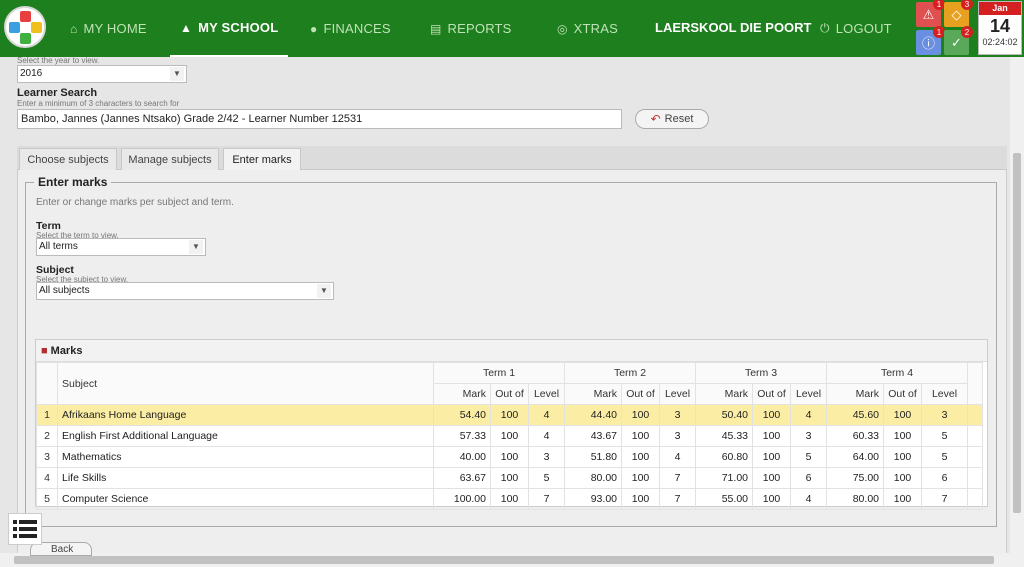 This screenshot has height=567, width=1024. I want to click on reset-button: ↶ Reset, so click(672, 119).